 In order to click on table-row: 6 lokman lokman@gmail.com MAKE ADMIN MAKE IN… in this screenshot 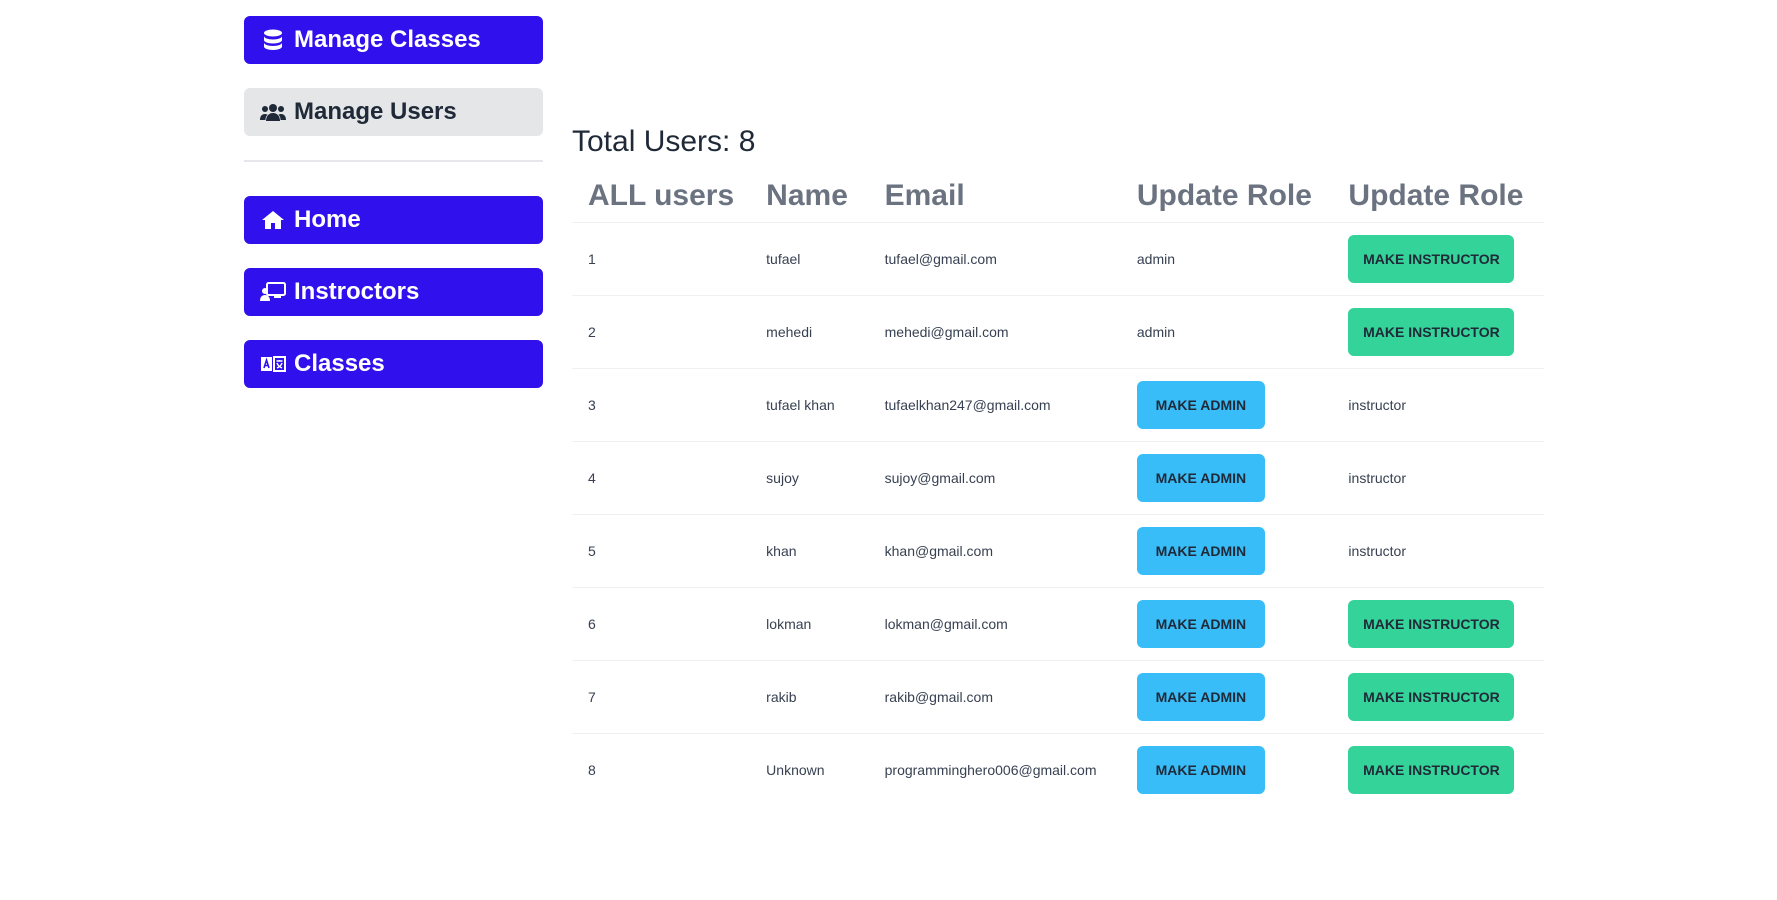, I will do `click(1058, 624)`.